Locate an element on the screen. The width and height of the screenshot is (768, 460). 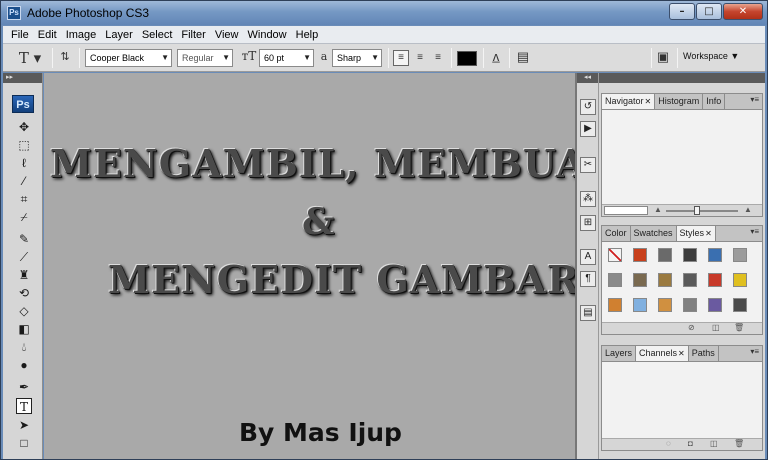
menu-image: Image is located at coordinates (81, 35).